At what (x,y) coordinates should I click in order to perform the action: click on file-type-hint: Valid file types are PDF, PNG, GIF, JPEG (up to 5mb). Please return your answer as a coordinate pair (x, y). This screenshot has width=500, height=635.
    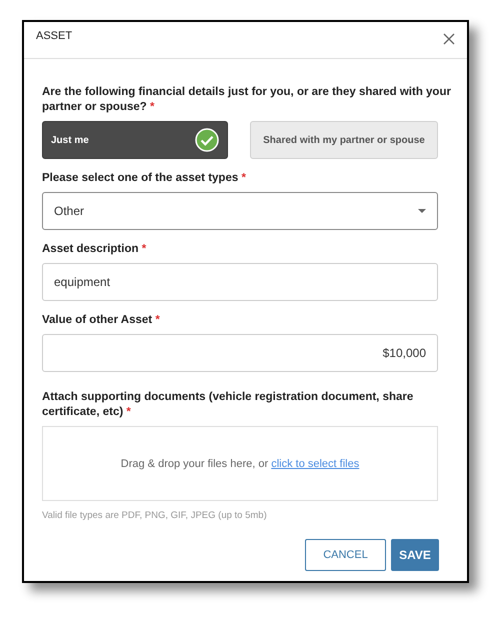
    Looking at the image, I should click on (155, 515).